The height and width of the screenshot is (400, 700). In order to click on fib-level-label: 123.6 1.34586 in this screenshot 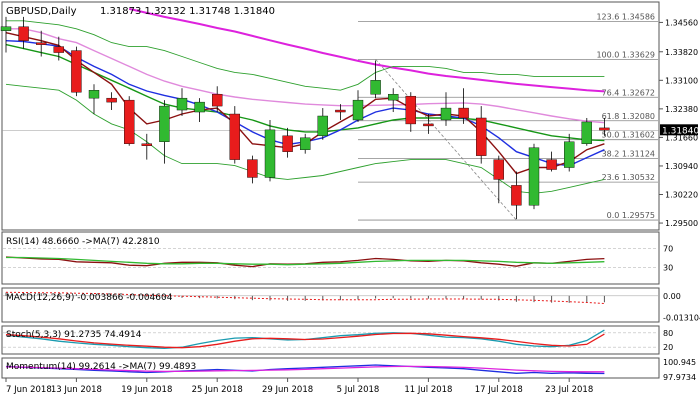, I will do `click(625, 16)`.